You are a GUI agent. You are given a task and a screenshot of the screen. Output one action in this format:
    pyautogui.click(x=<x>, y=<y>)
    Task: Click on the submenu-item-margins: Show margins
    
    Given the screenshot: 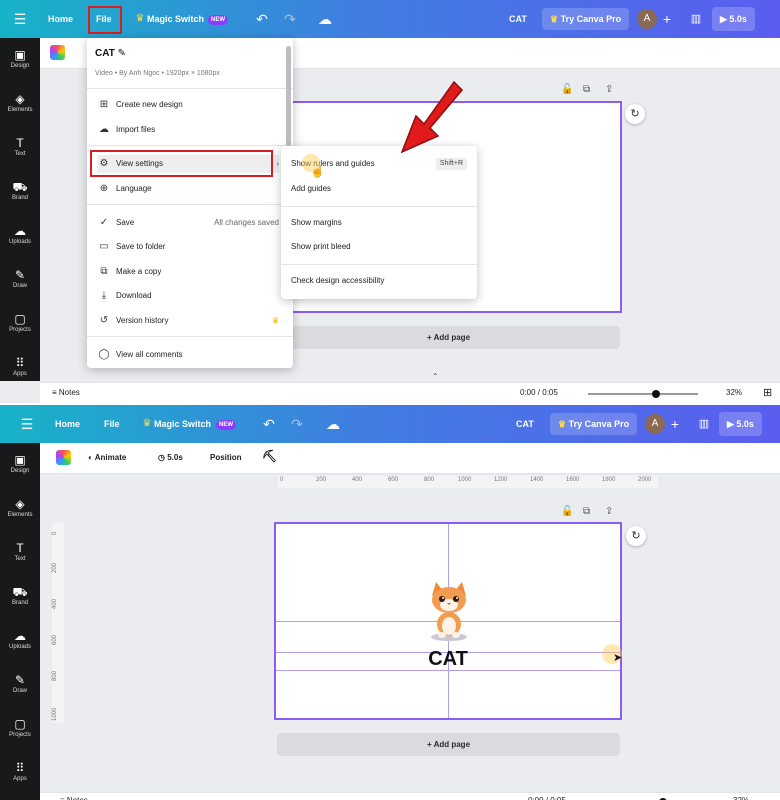 What is the action you would take?
    pyautogui.click(x=379, y=223)
    